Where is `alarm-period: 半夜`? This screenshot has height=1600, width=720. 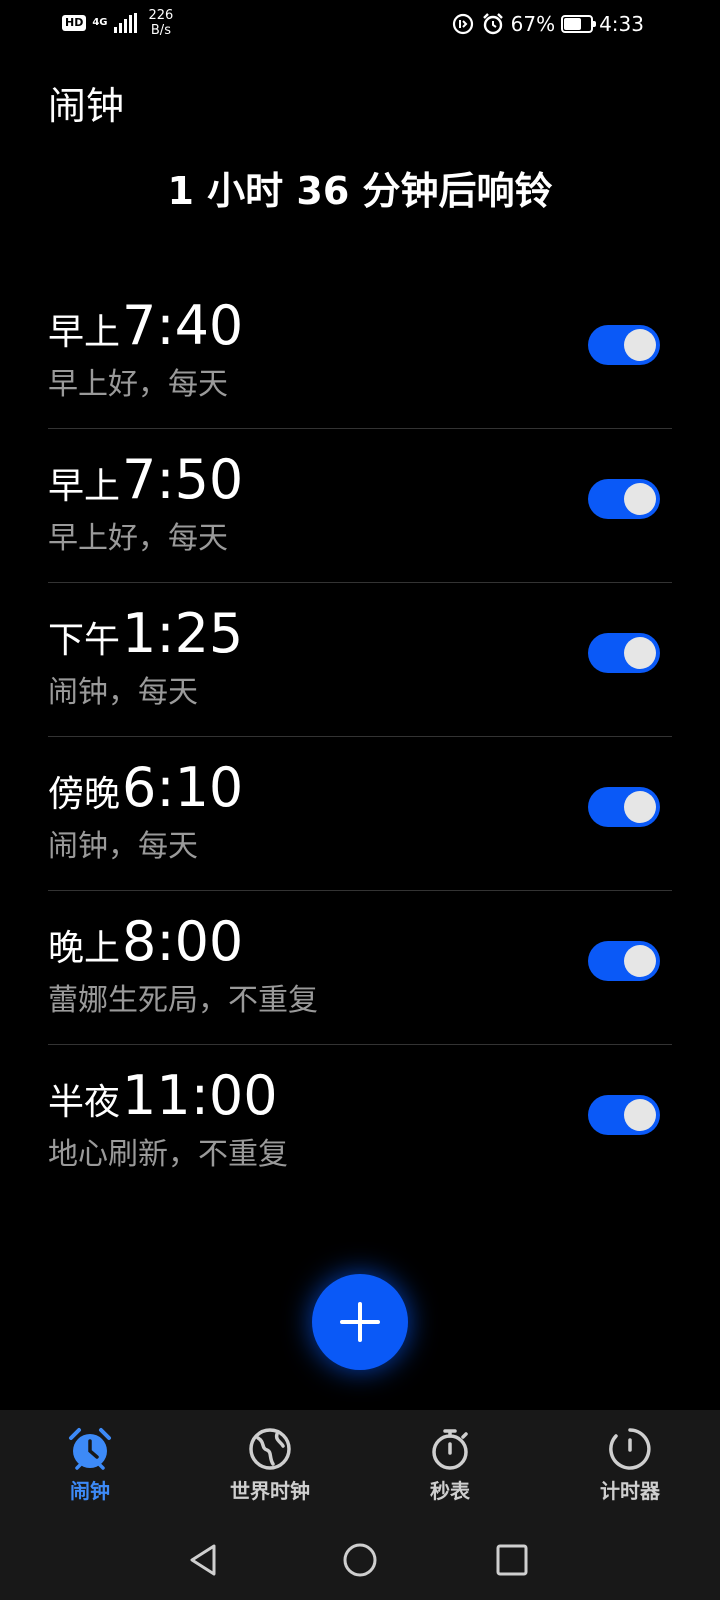 alarm-period: 半夜 is located at coordinates (84, 1102).